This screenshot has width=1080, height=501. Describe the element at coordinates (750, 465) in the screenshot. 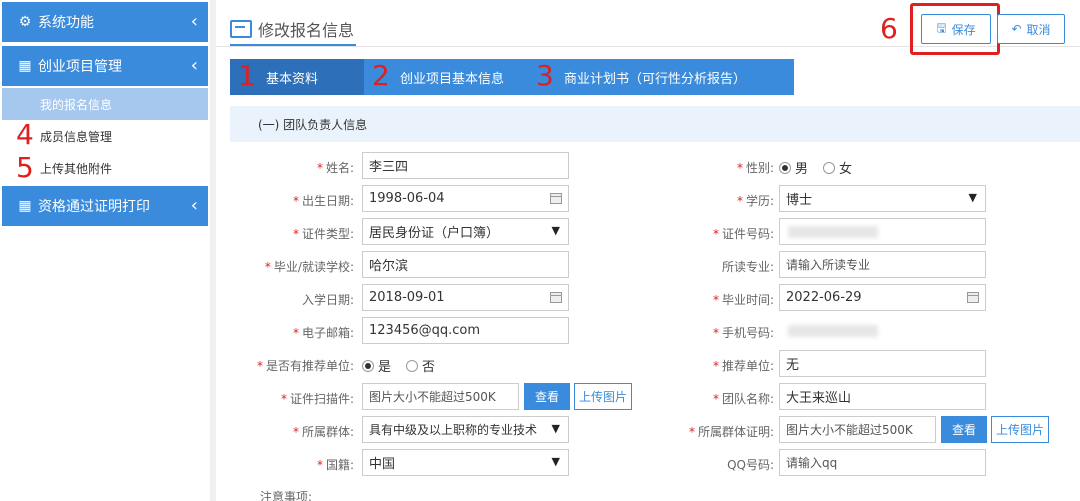

I see `qq-label: QQ号码:` at that location.